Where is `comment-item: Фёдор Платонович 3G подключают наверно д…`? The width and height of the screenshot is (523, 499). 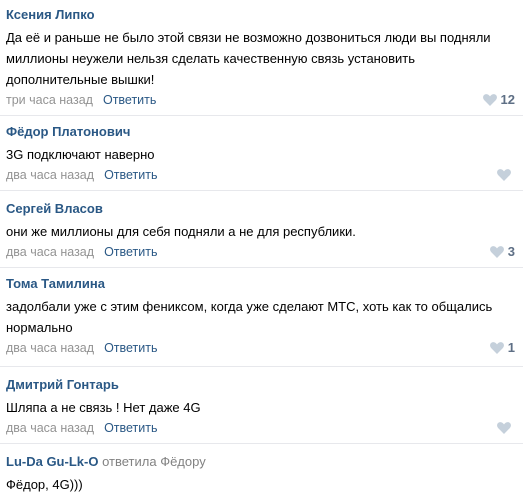 comment-item: Фёдор Платонович 3G подключают наверно д… is located at coordinates (261, 154).